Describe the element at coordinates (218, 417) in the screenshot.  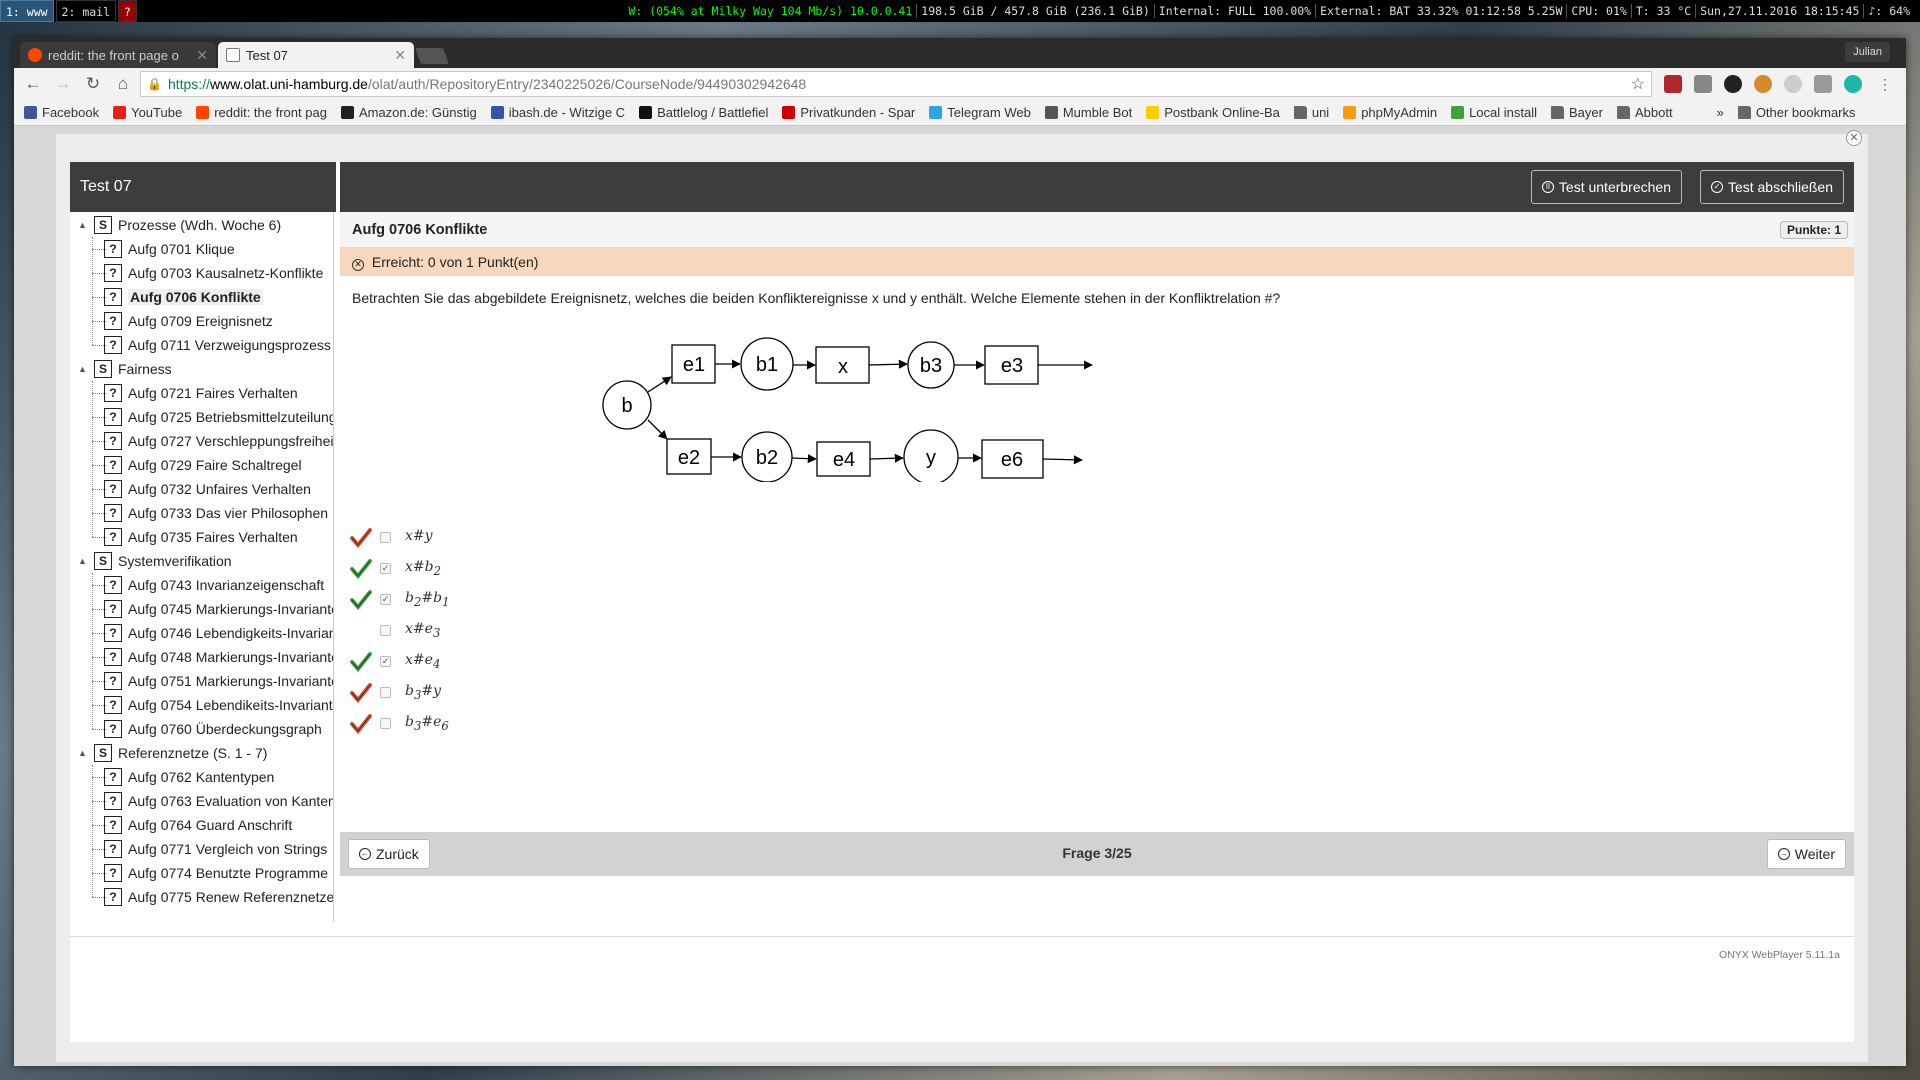
I see `menu-question-item: ? Aufg 0725 Betriebsmittelzuteilung` at that location.